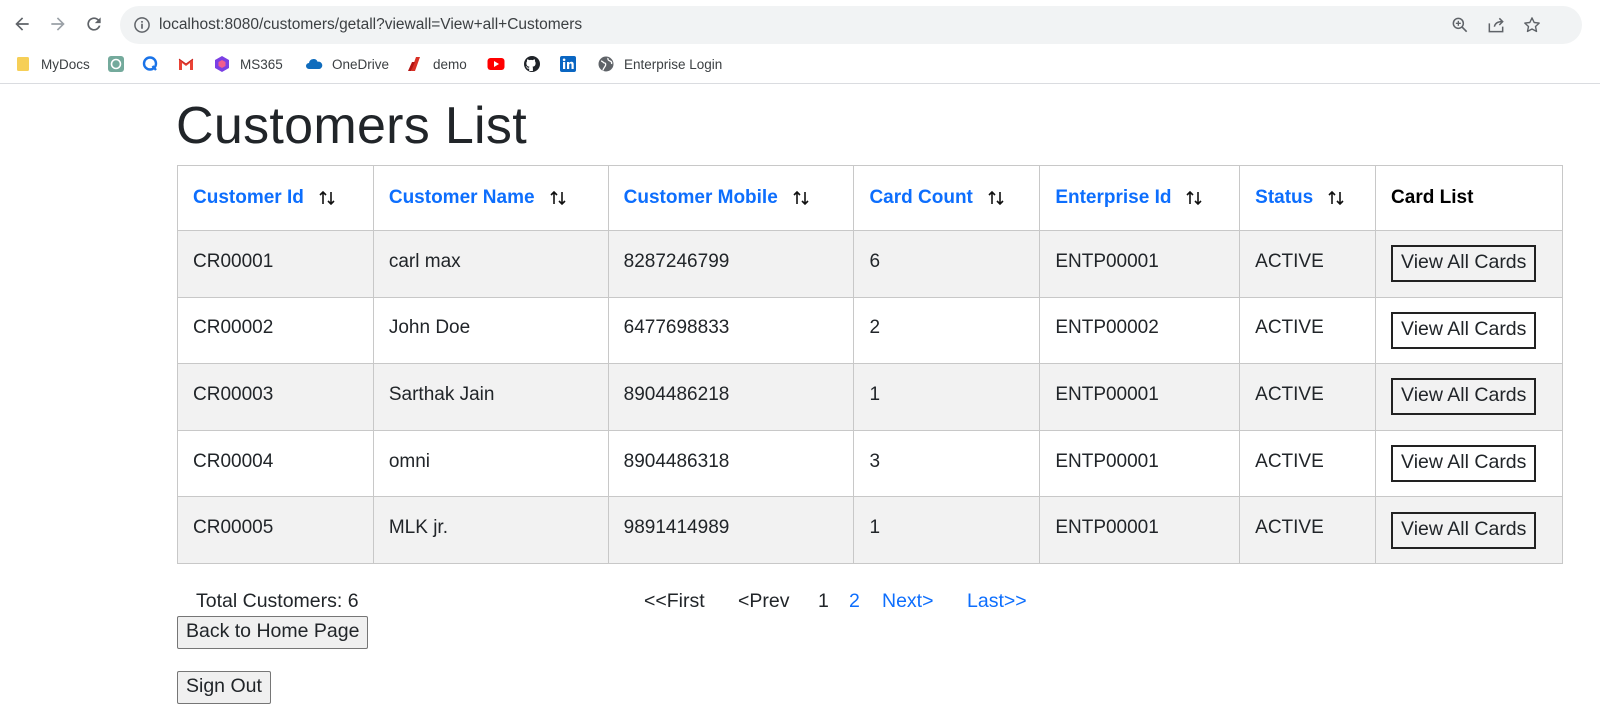 The height and width of the screenshot is (728, 1600). Describe the element at coordinates (1460, 25) in the screenshot. I see `zoom-icon` at that location.